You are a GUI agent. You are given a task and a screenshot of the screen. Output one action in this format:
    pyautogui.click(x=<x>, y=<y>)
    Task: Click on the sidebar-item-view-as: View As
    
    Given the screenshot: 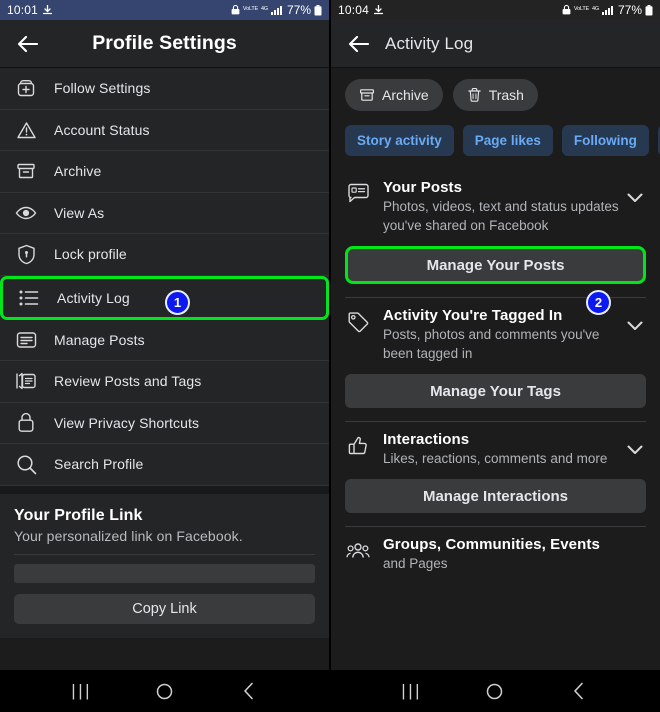 What is the action you would take?
    pyautogui.click(x=164, y=213)
    